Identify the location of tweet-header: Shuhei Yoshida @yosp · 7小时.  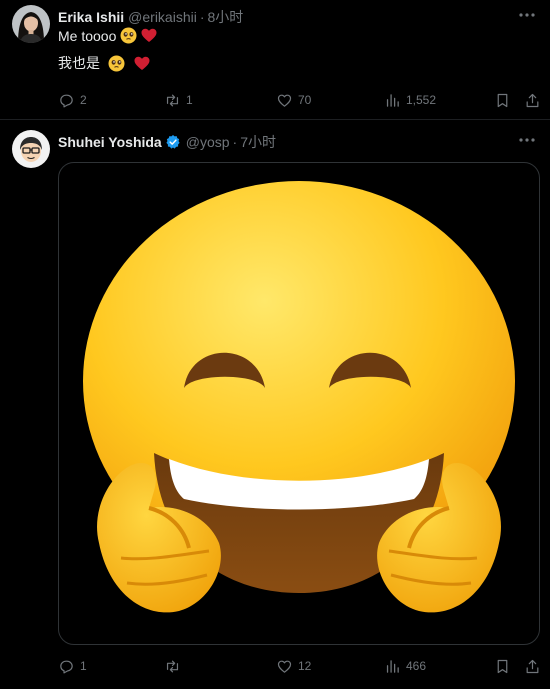
(167, 142).